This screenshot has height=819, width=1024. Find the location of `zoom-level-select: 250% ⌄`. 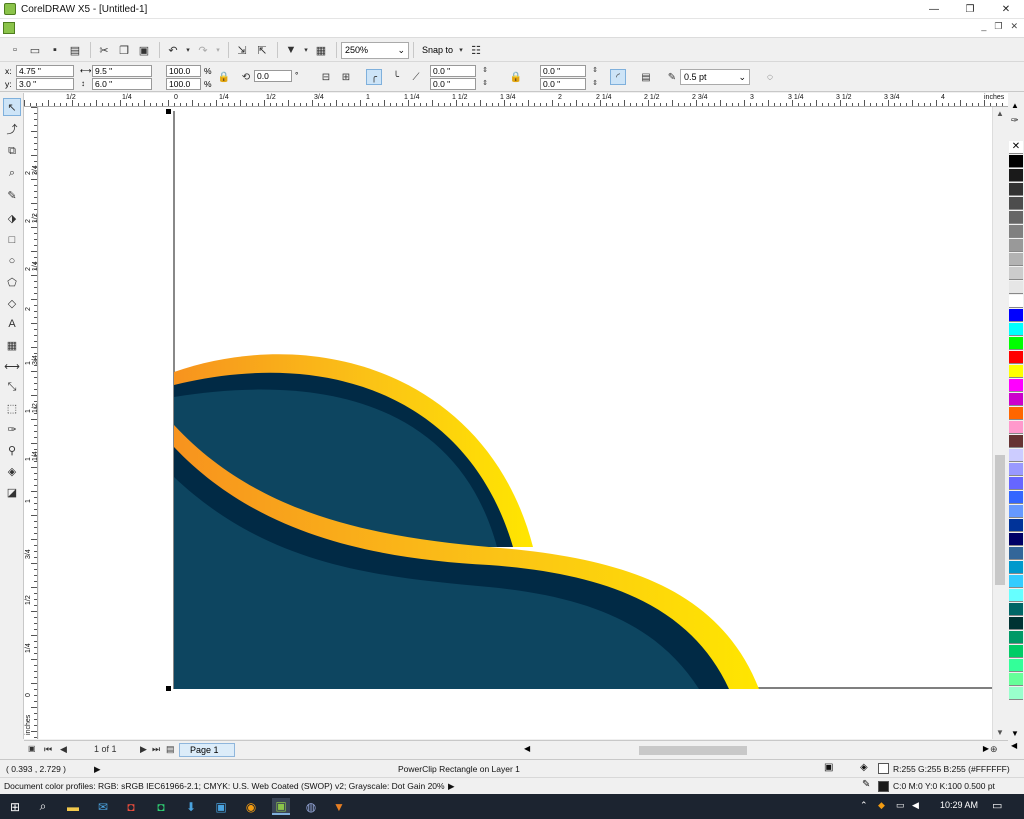

zoom-level-select: 250% ⌄ is located at coordinates (375, 50).